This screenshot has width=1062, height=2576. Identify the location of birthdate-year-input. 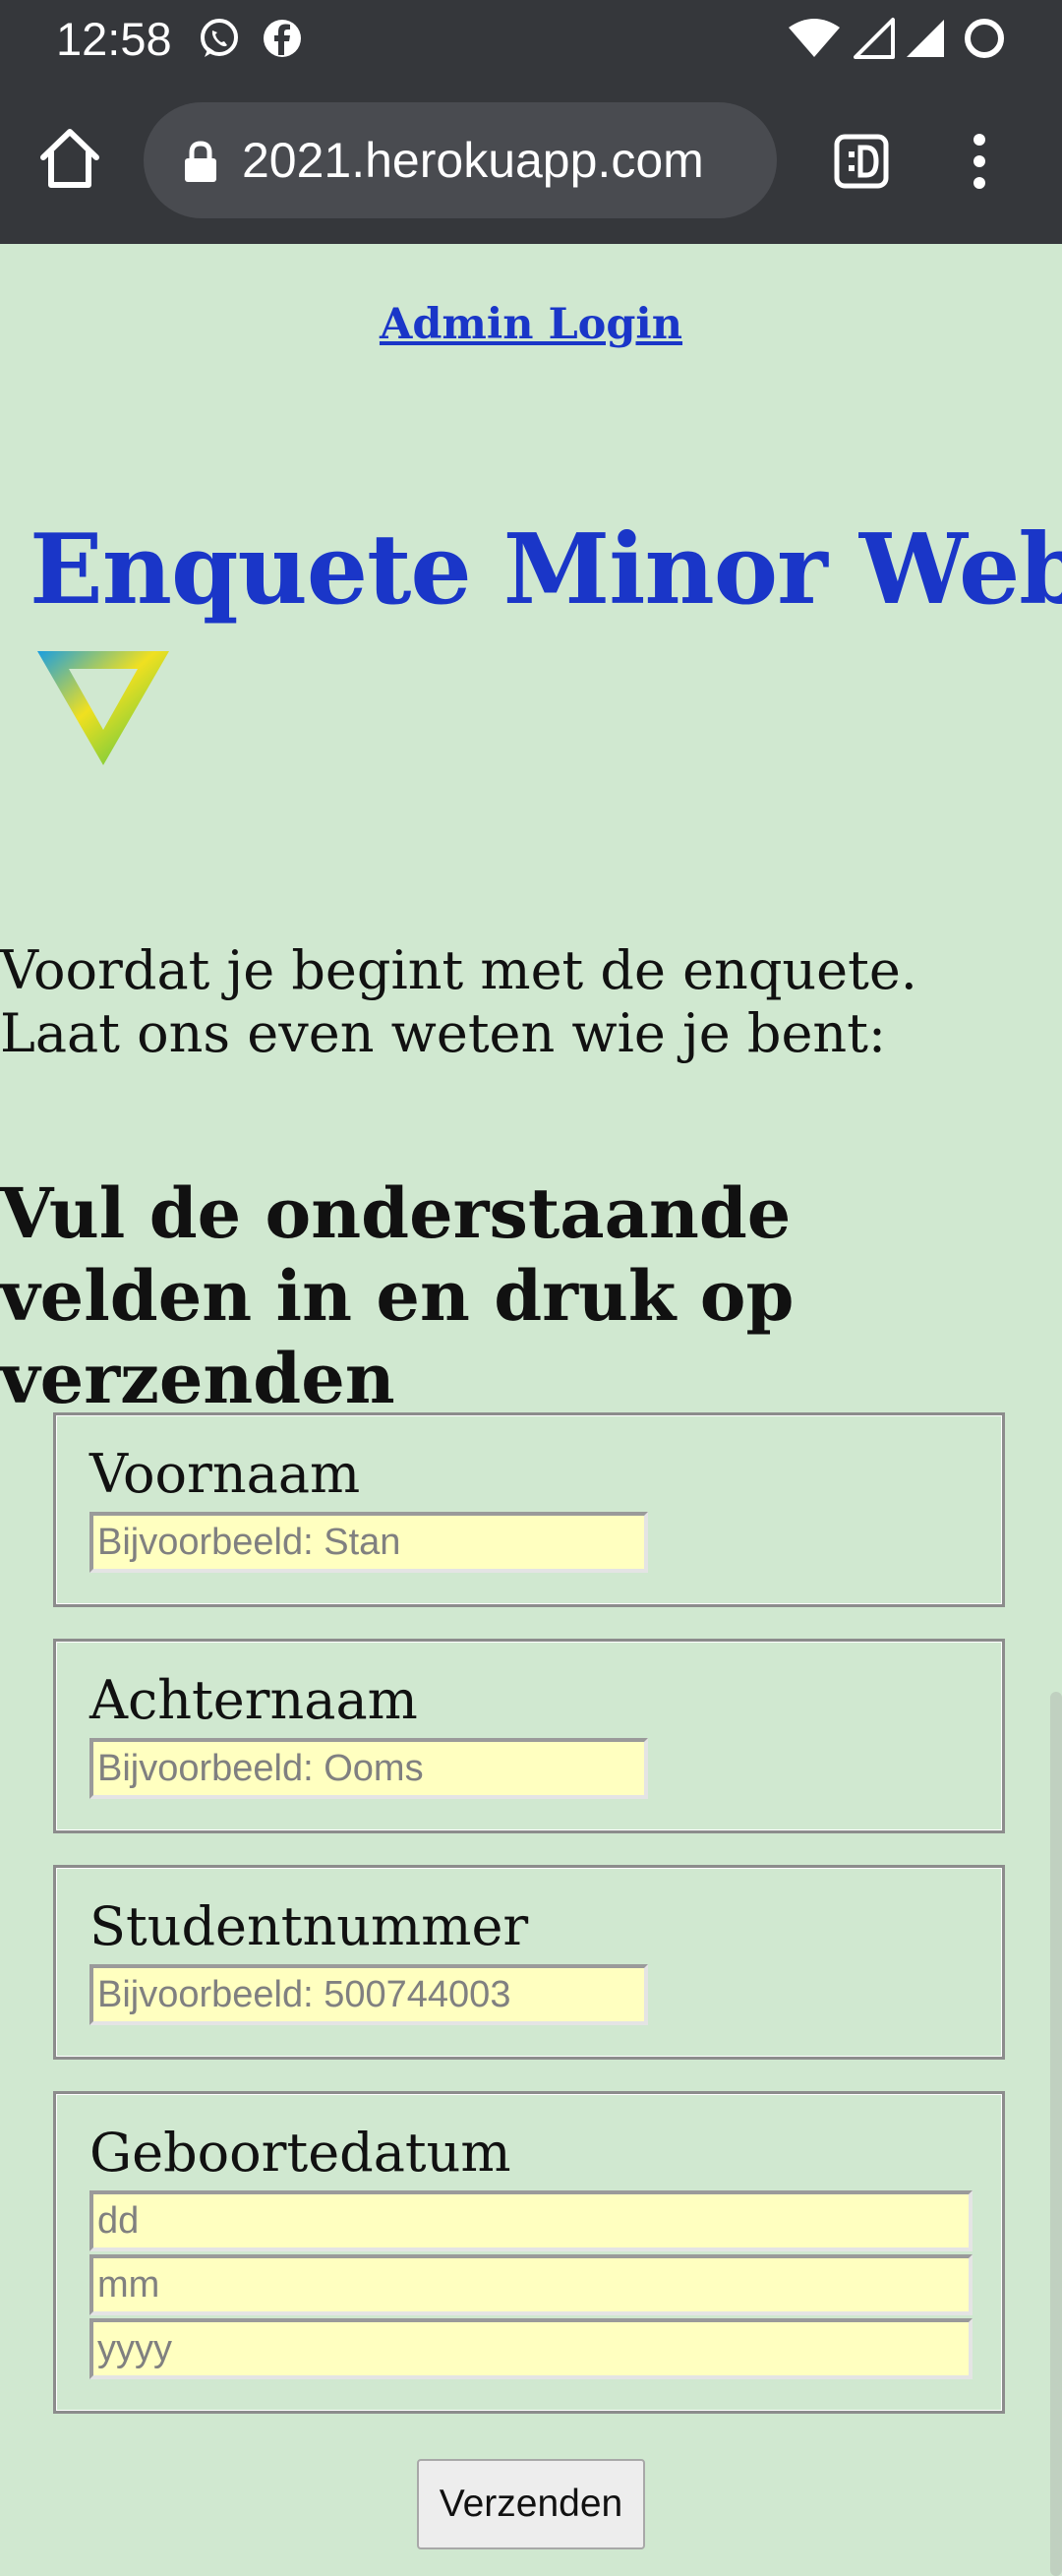
(531, 2348).